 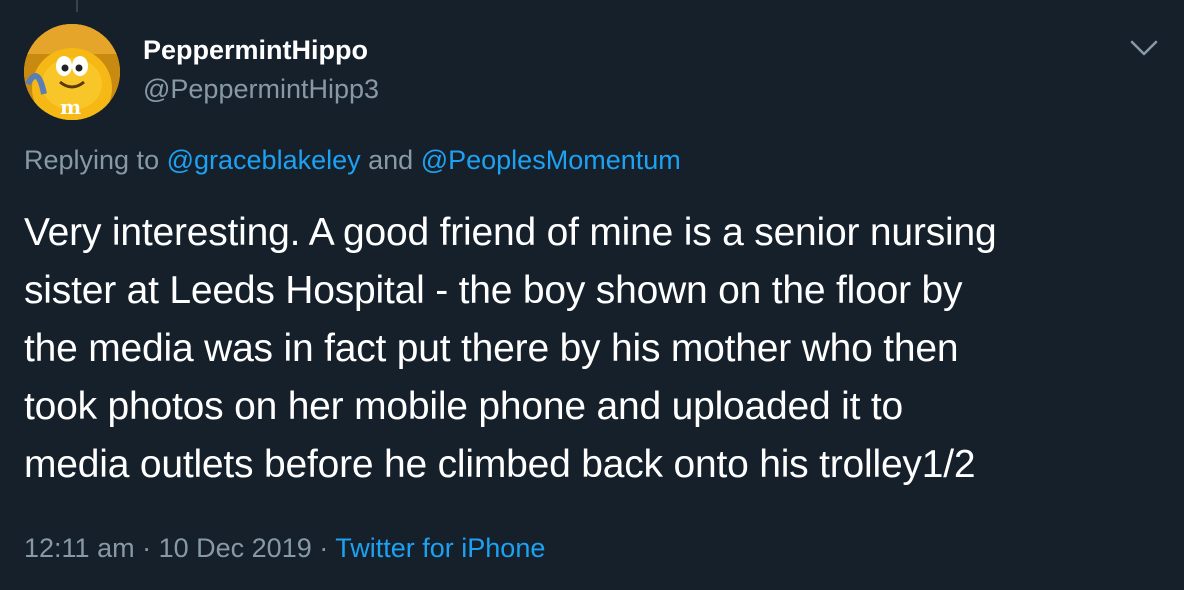 I want to click on replying-to-conjunction: and, so click(x=391, y=160).